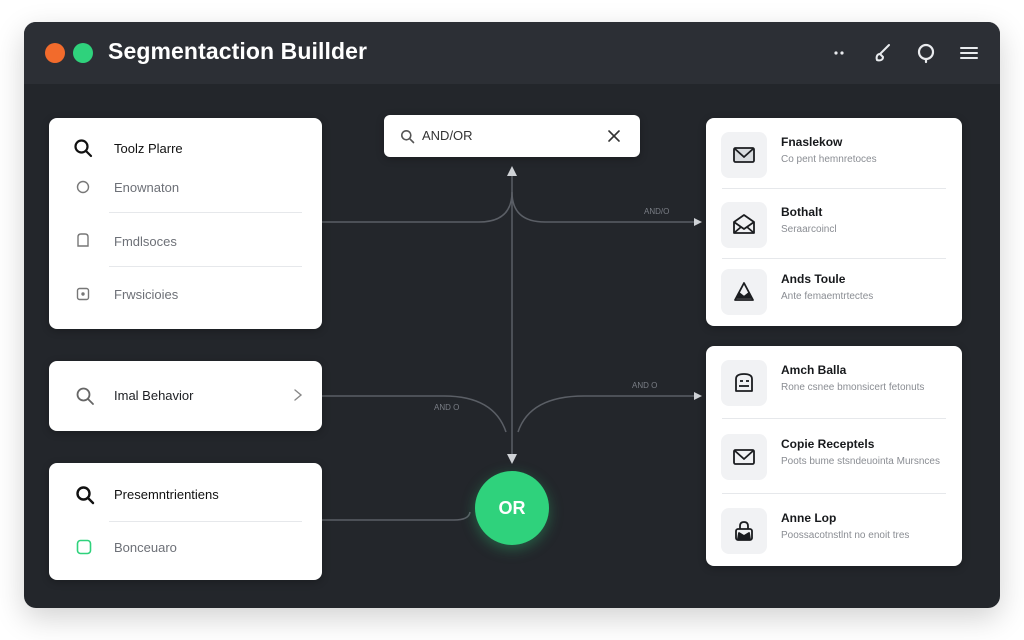  What do you see at coordinates (828, 444) in the screenshot?
I see `segment-title: Copie Receptels` at bounding box center [828, 444].